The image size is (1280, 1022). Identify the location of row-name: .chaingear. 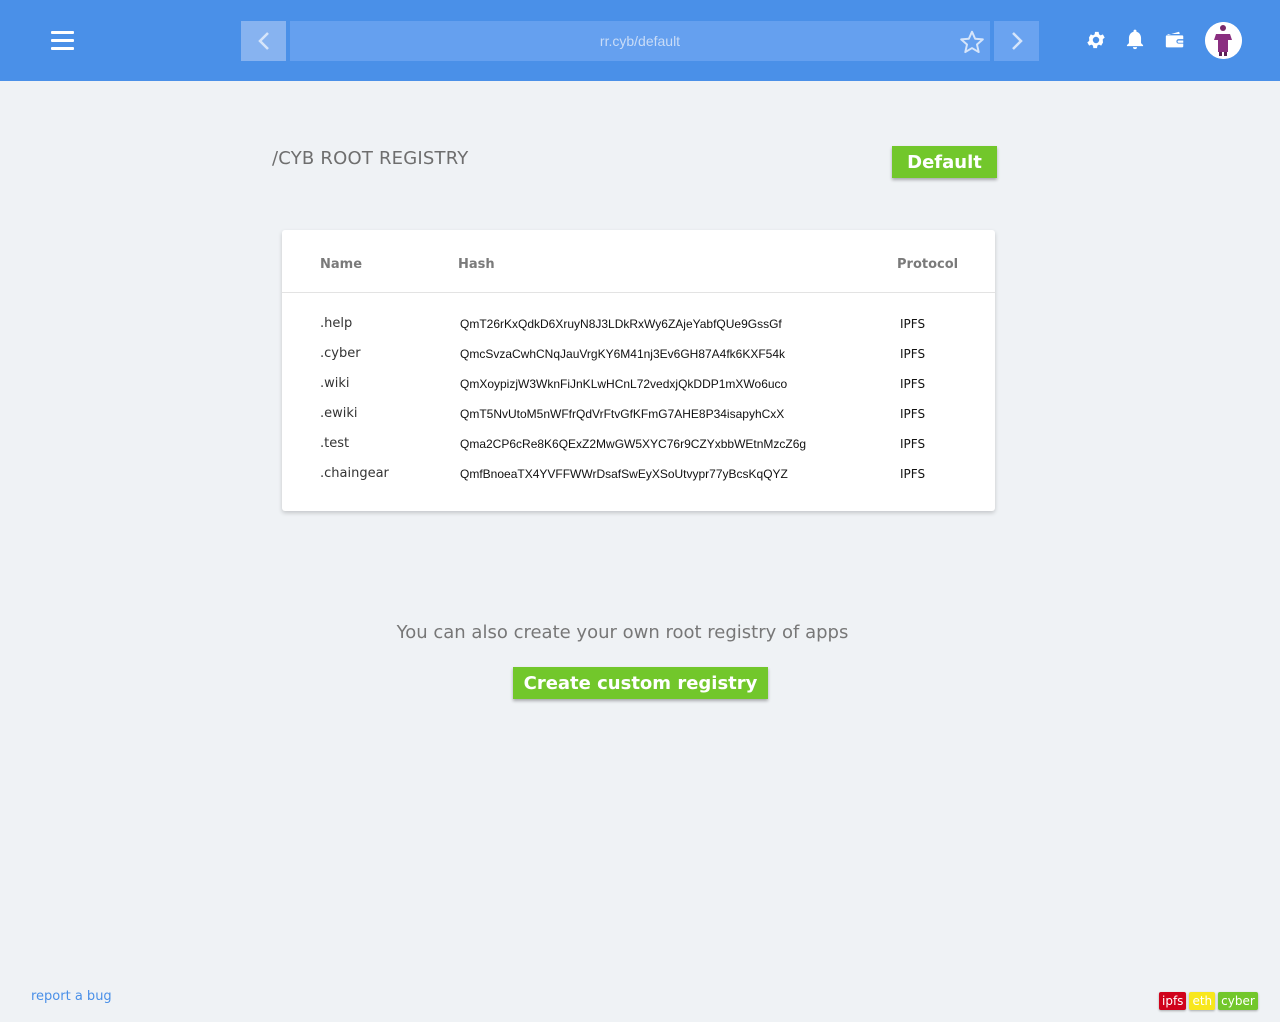
(354, 474).